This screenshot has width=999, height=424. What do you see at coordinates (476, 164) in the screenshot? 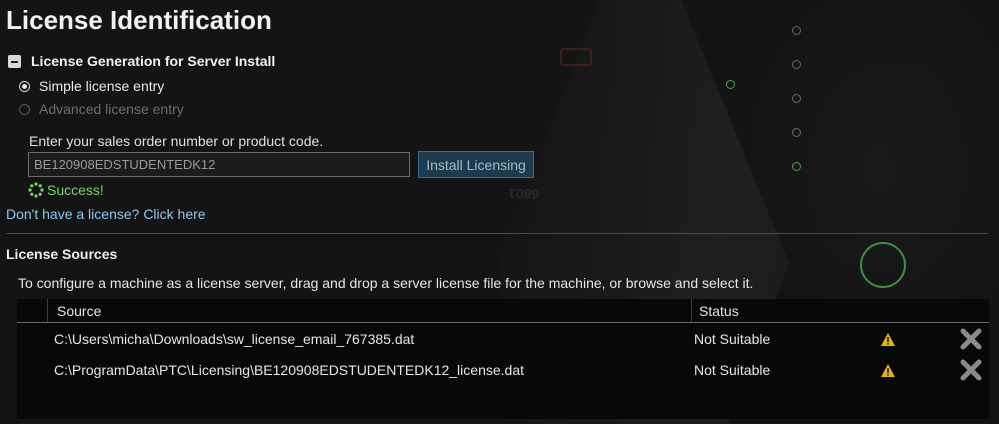
I see `install-licensing-button: Install Licensing` at bounding box center [476, 164].